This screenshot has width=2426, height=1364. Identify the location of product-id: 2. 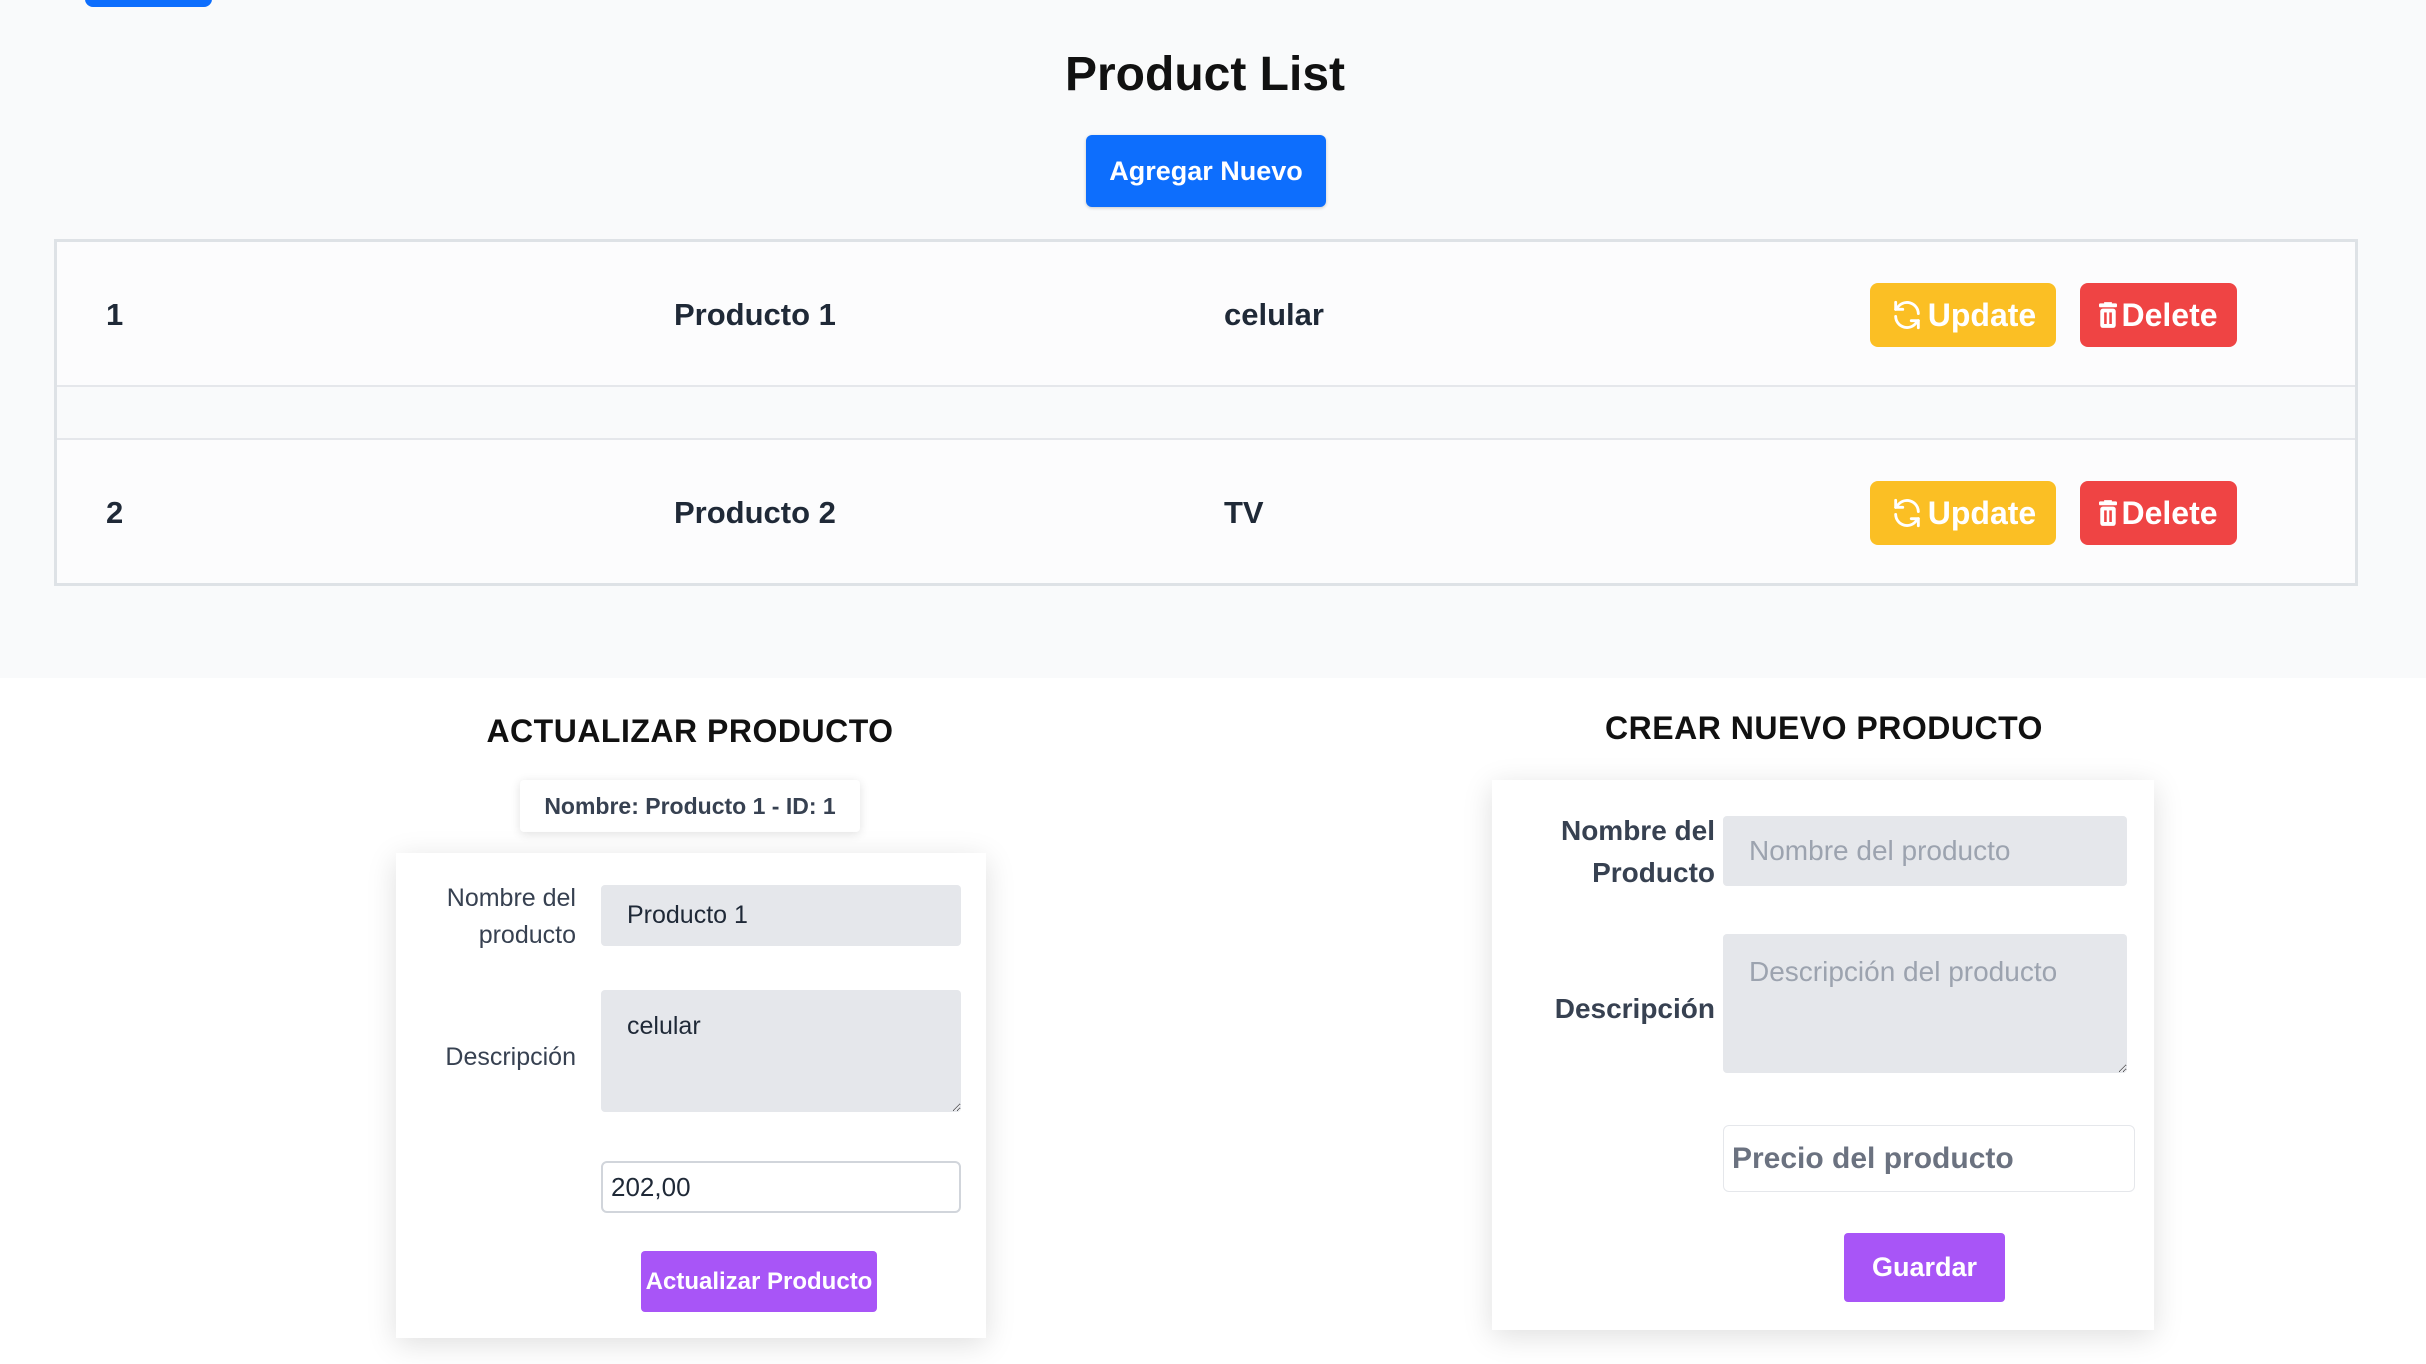
(115, 512).